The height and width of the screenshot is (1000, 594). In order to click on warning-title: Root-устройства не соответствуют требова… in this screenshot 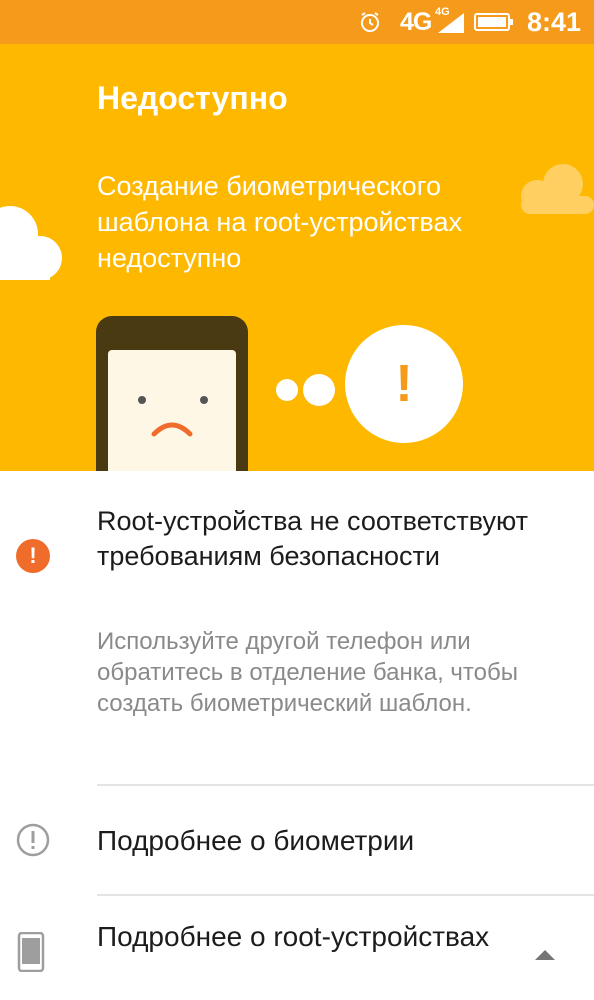, I will do `click(313, 538)`.